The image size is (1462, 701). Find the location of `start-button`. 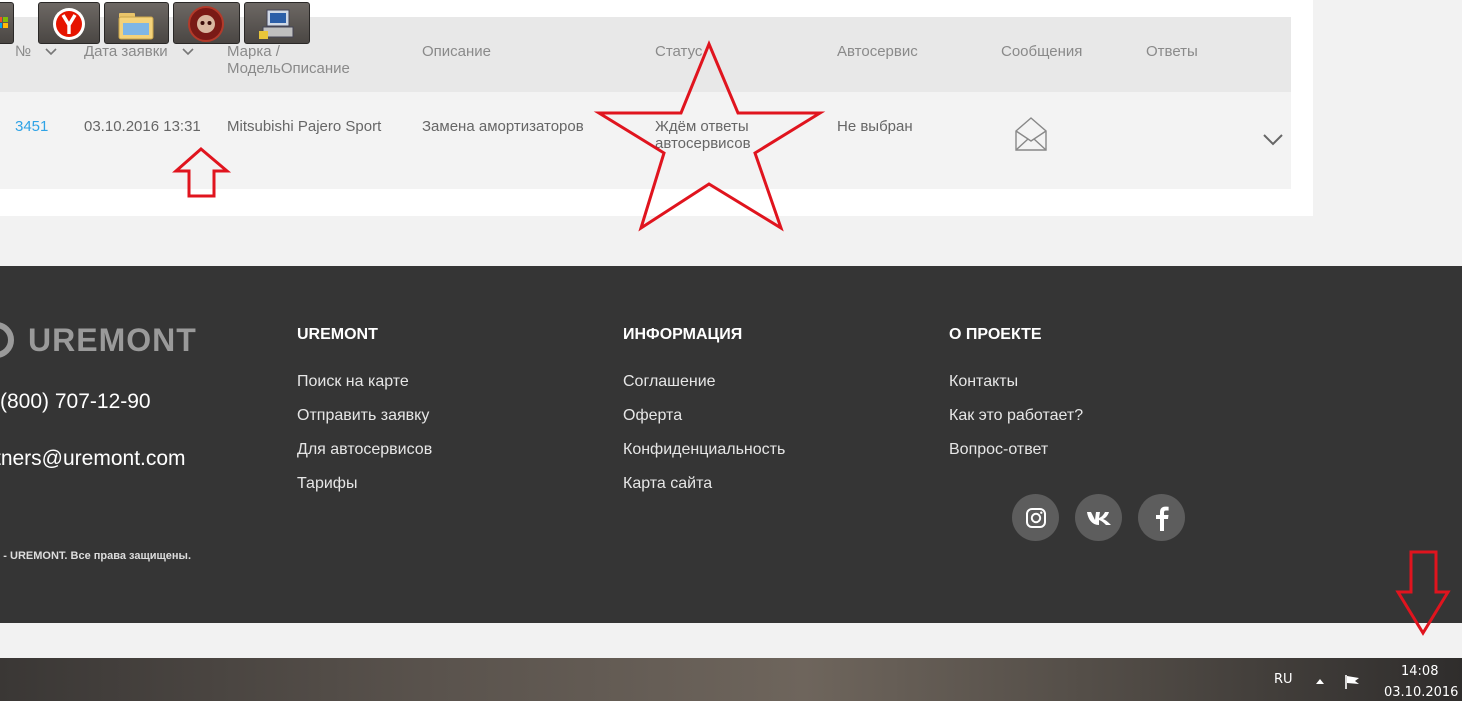

start-button is located at coordinates (7, 23).